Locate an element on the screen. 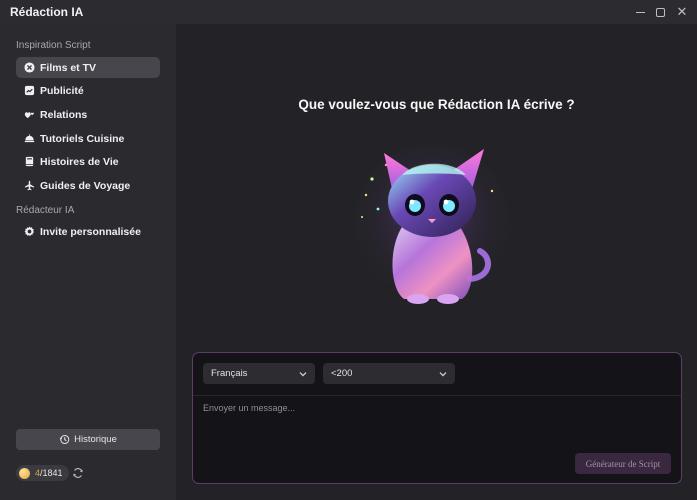  sidebar-item-tutoriels-cuisine: Tutoriels Cuisine is located at coordinates (88, 138).